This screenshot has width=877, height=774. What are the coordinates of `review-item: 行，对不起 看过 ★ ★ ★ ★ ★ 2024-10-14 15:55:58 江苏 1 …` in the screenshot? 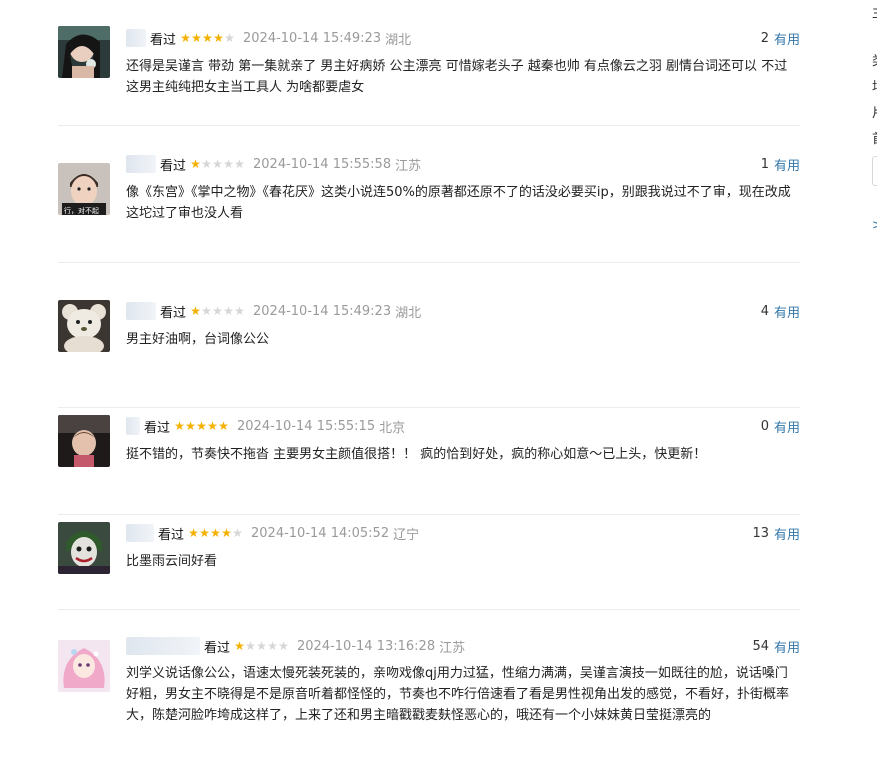 It's located at (429, 194).